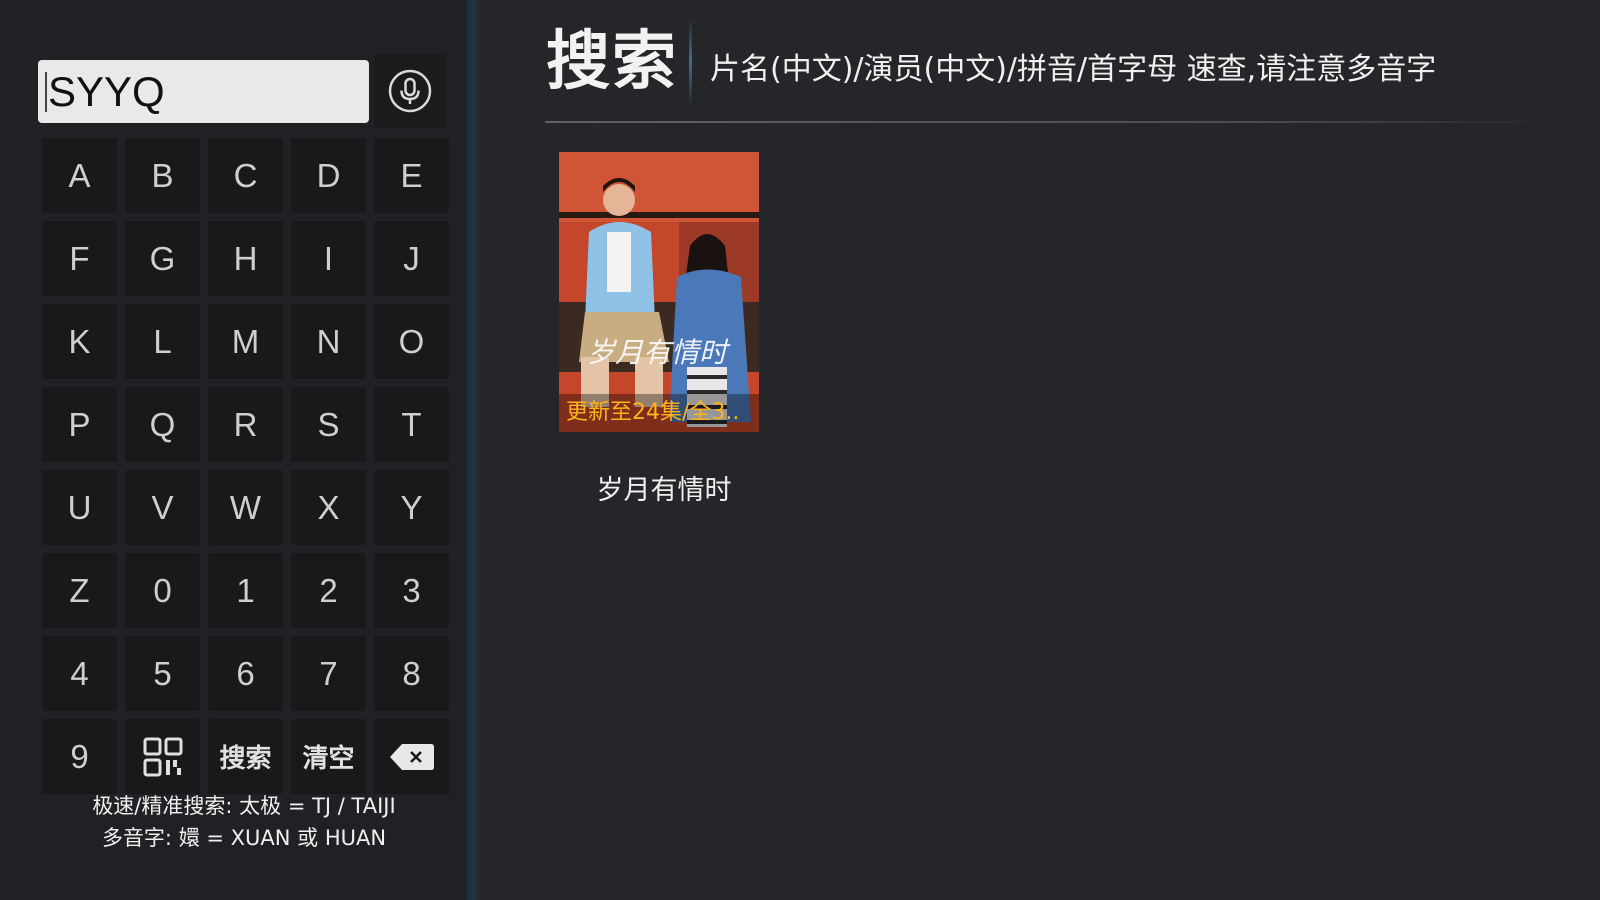 Image resolution: width=1600 pixels, height=900 pixels. Describe the element at coordinates (244, 806) in the screenshot. I see `fast-search-hint: 极速/精准搜索: 太极 = TJ / TAIJI` at that location.